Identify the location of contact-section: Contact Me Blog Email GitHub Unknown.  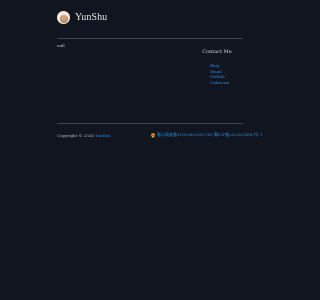
(217, 67).